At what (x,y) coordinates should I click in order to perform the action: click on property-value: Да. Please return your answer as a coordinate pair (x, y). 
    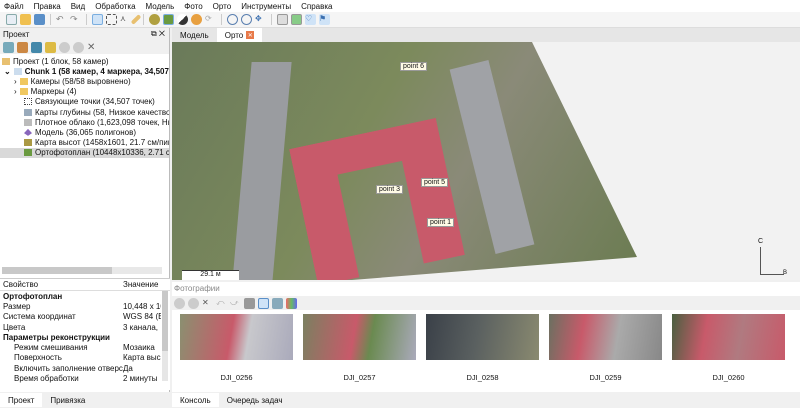
    Looking at the image, I should click on (128, 368).